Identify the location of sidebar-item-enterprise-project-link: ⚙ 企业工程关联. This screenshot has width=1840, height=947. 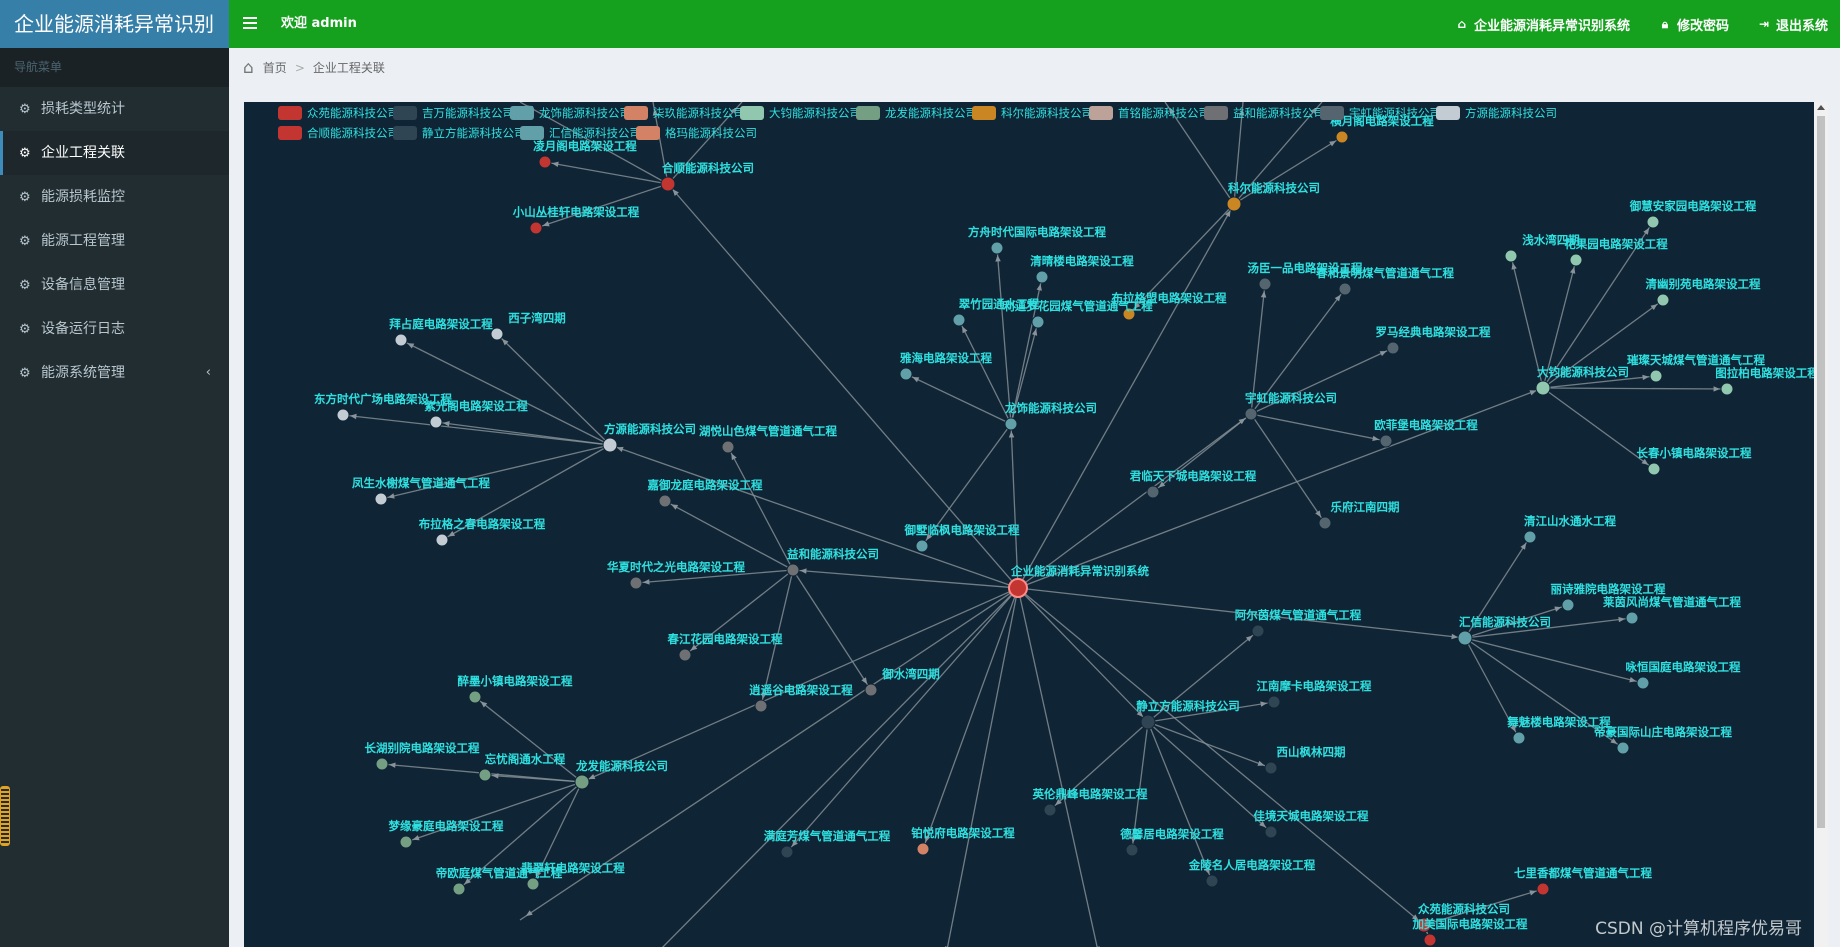
(114, 153).